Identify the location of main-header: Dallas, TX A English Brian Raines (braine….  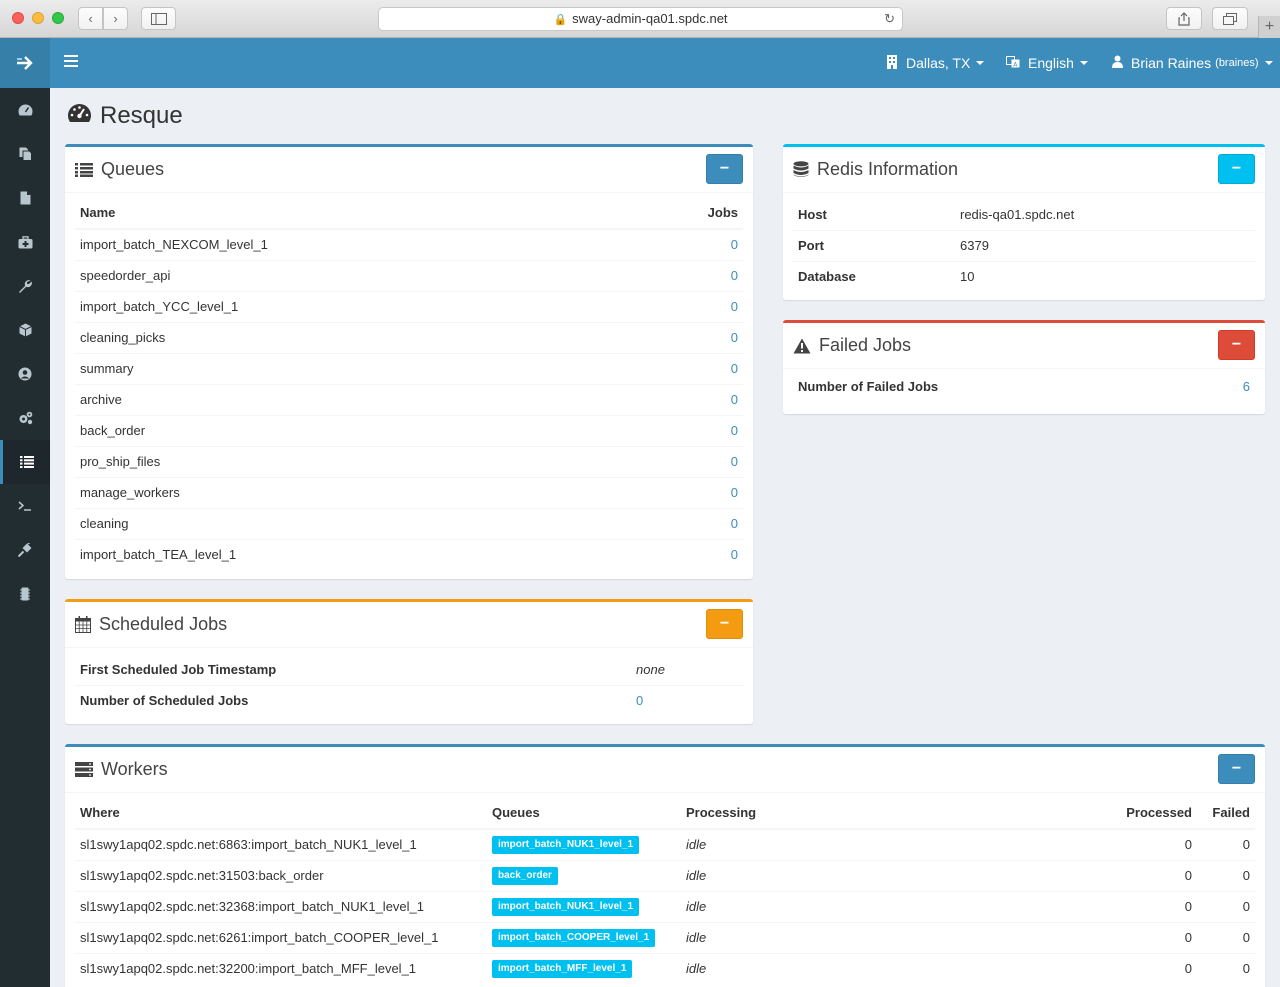
(665, 63).